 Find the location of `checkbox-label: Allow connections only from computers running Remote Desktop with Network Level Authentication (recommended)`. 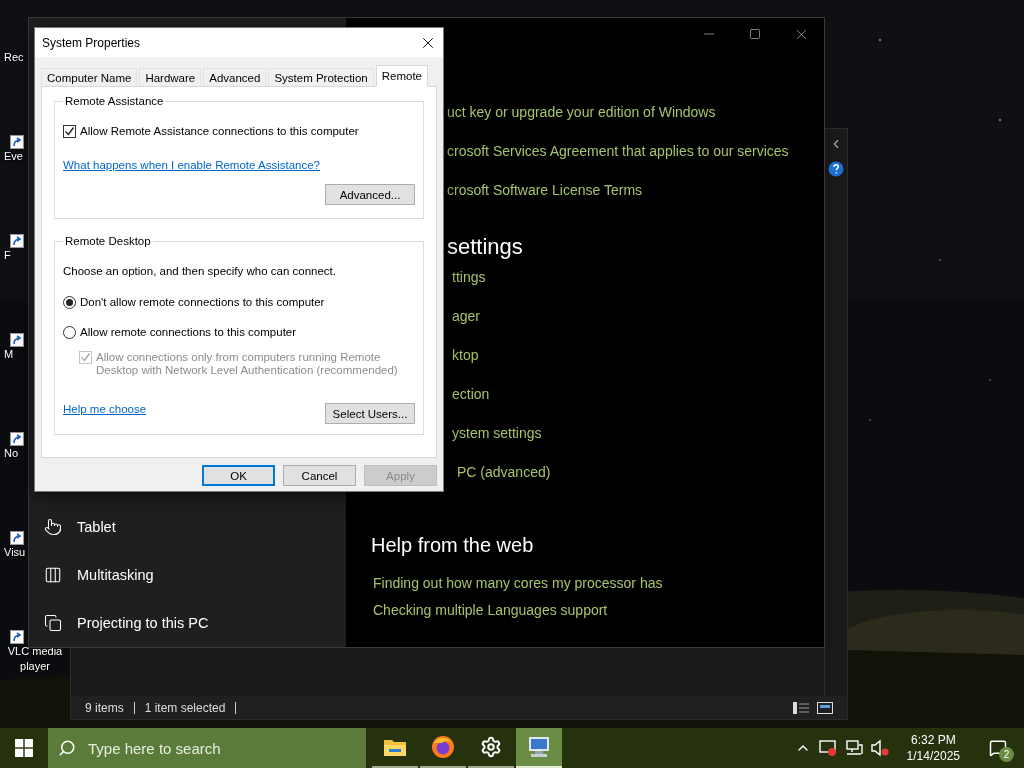

checkbox-label: Allow connections only from computers running Remote Desktop with Network Level Authentication (recommended) is located at coordinates (247, 364).